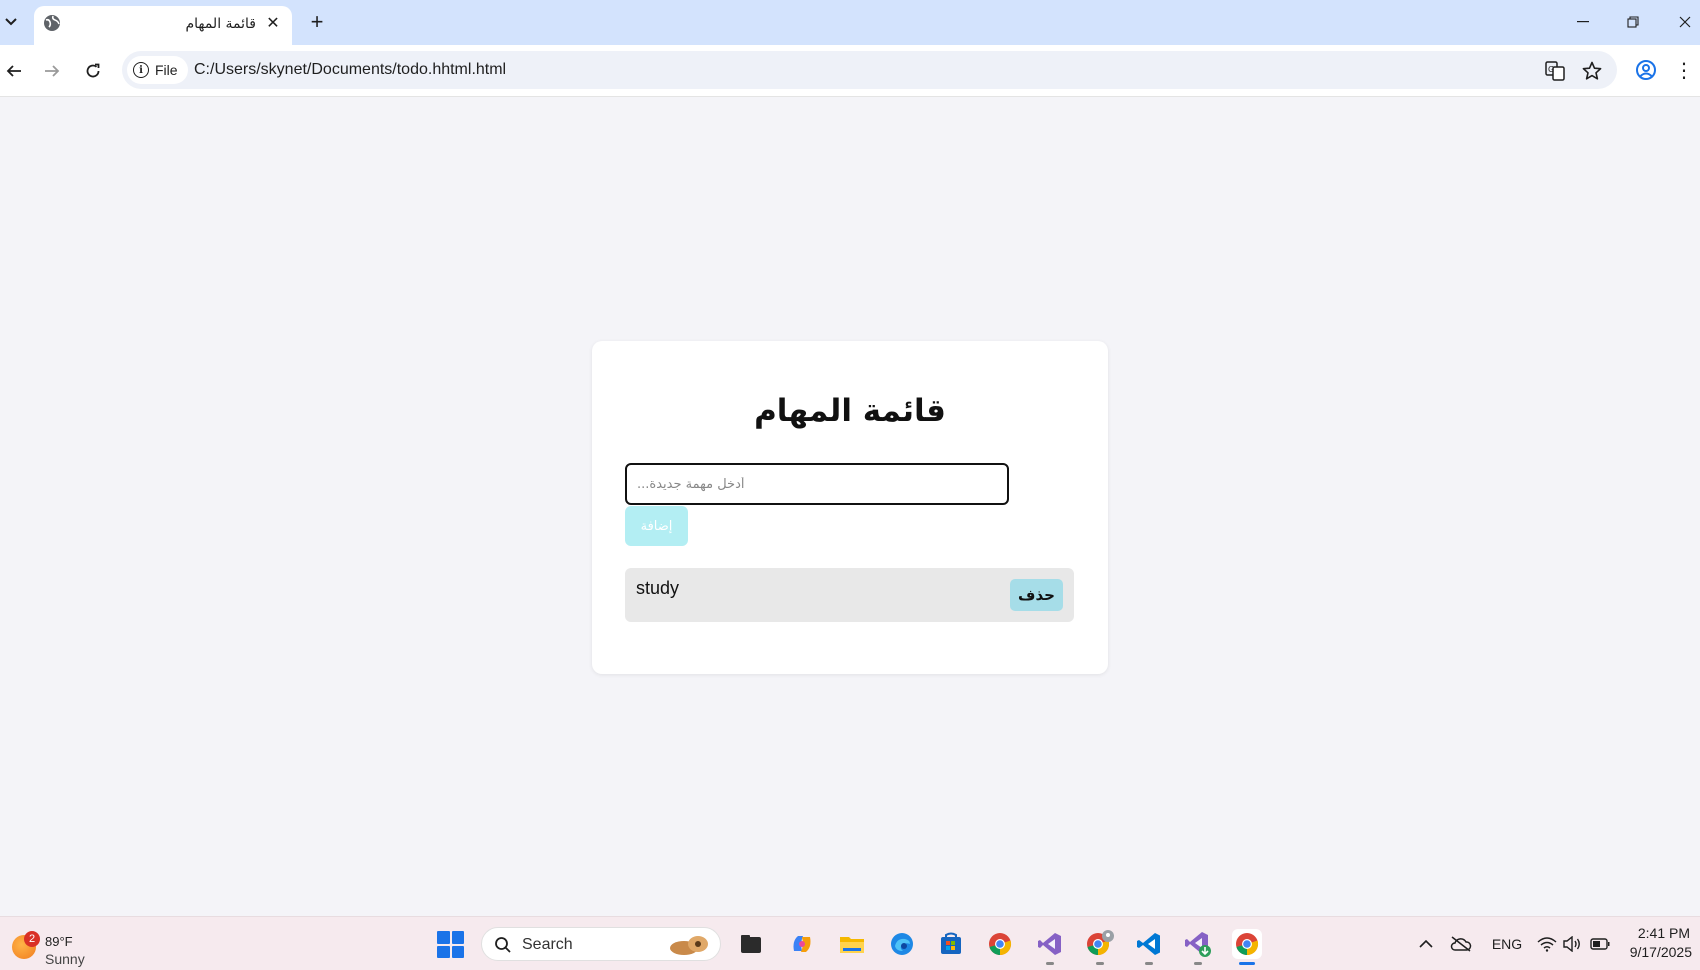 This screenshot has width=1700, height=970. What do you see at coordinates (317, 21) in the screenshot?
I see `new-tab-icon: +` at bounding box center [317, 21].